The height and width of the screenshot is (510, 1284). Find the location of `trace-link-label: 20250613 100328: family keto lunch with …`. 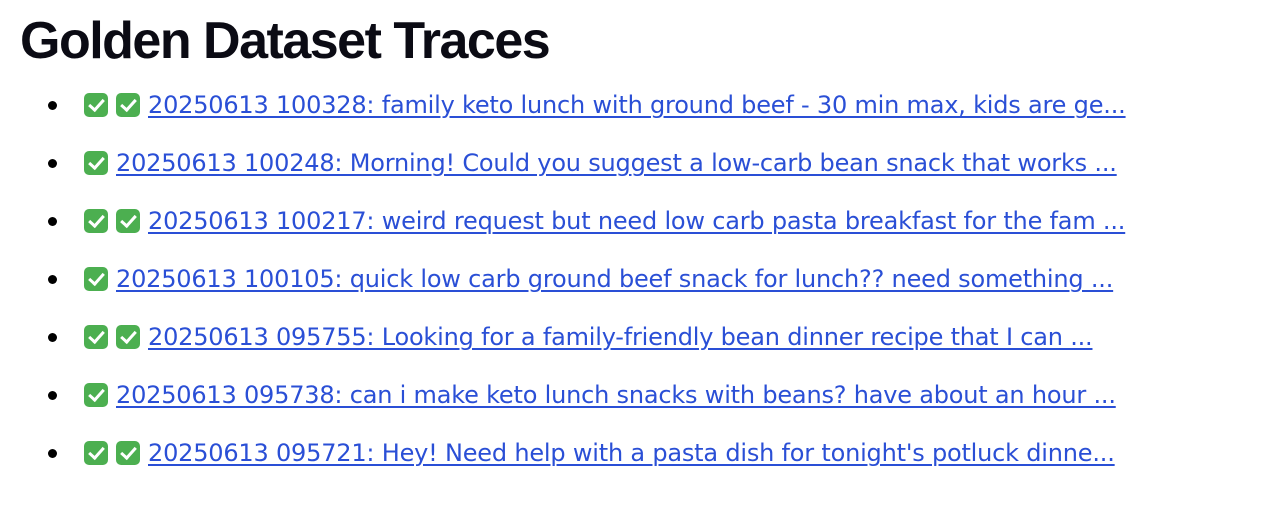

trace-link-label: 20250613 100328: family keto lunch with … is located at coordinates (637, 105).